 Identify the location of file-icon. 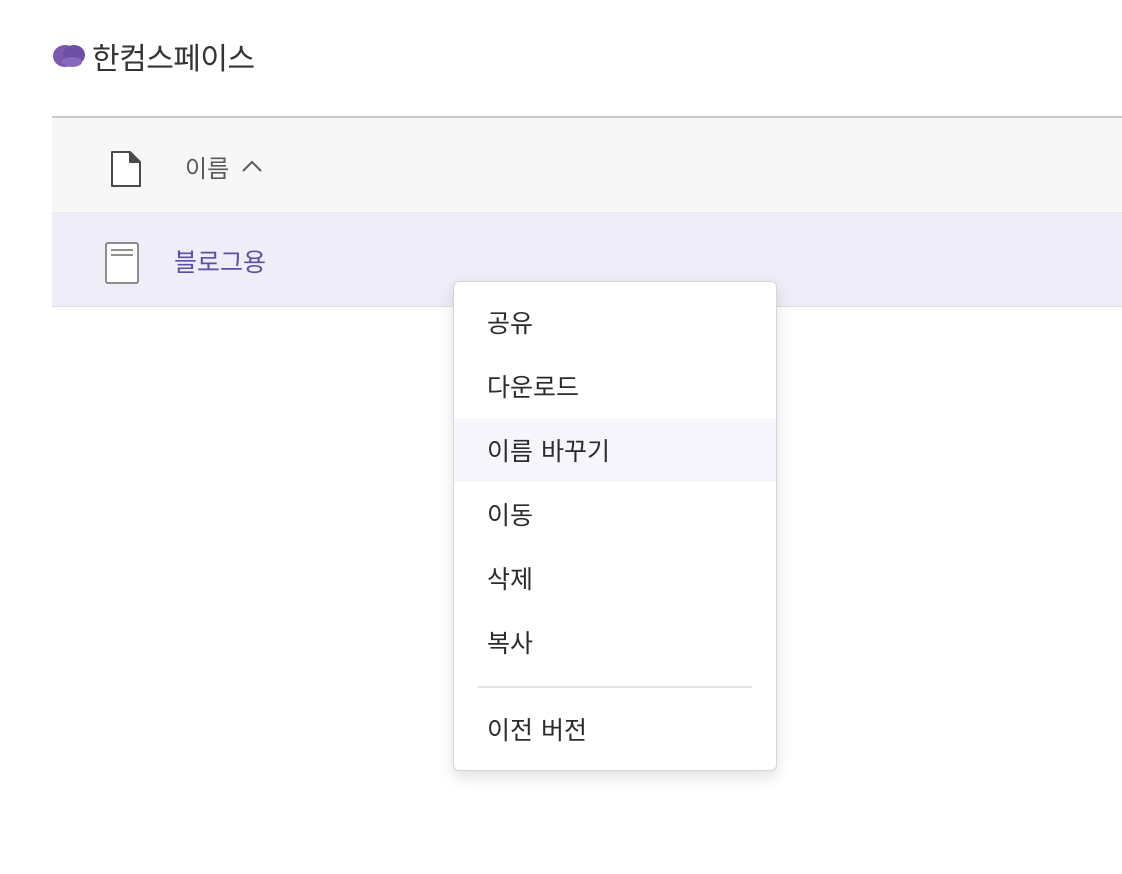
(126, 169).